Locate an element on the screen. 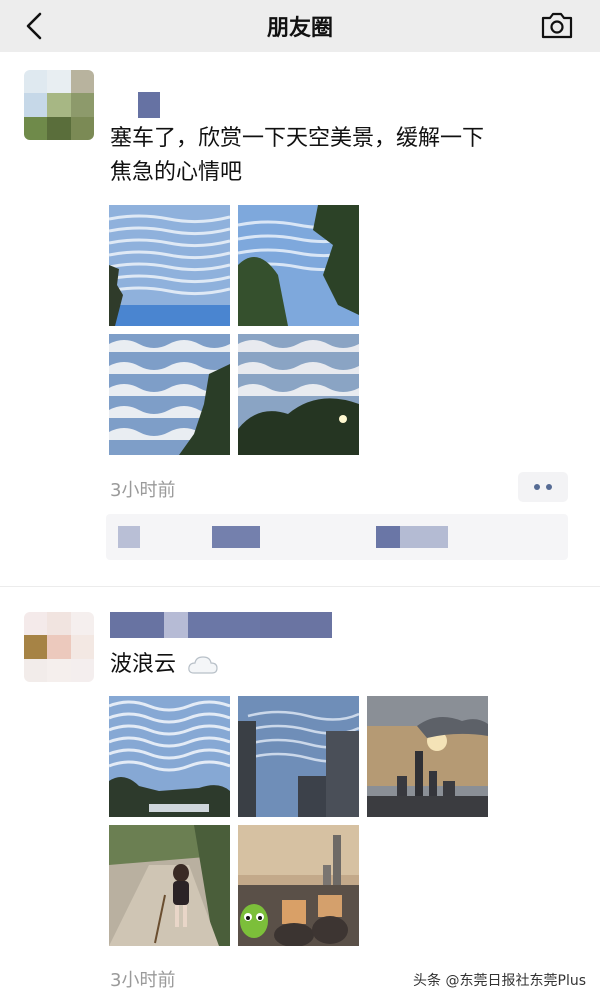  watermark: 头条 @东莞日报社东莞Plus is located at coordinates (499, 981).